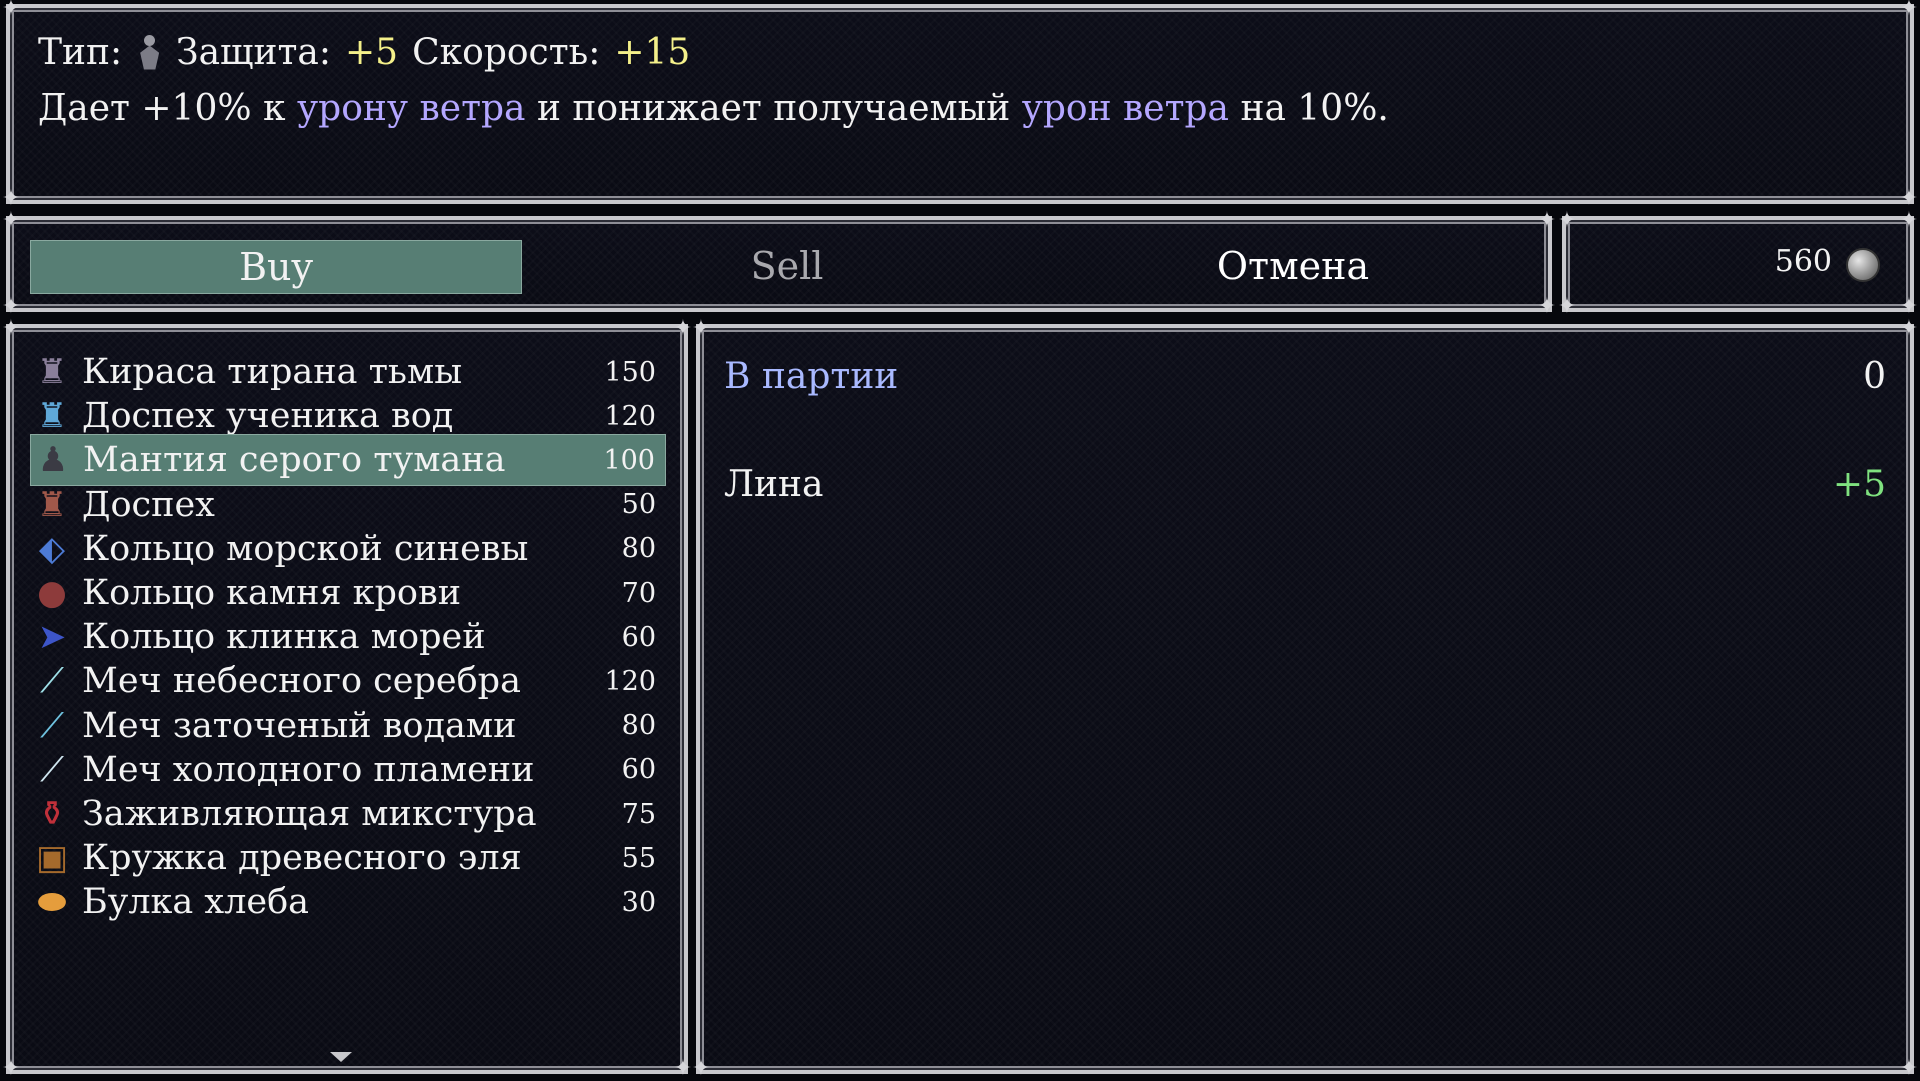  What do you see at coordinates (80, 52) in the screenshot?
I see `type-label: Тип:` at bounding box center [80, 52].